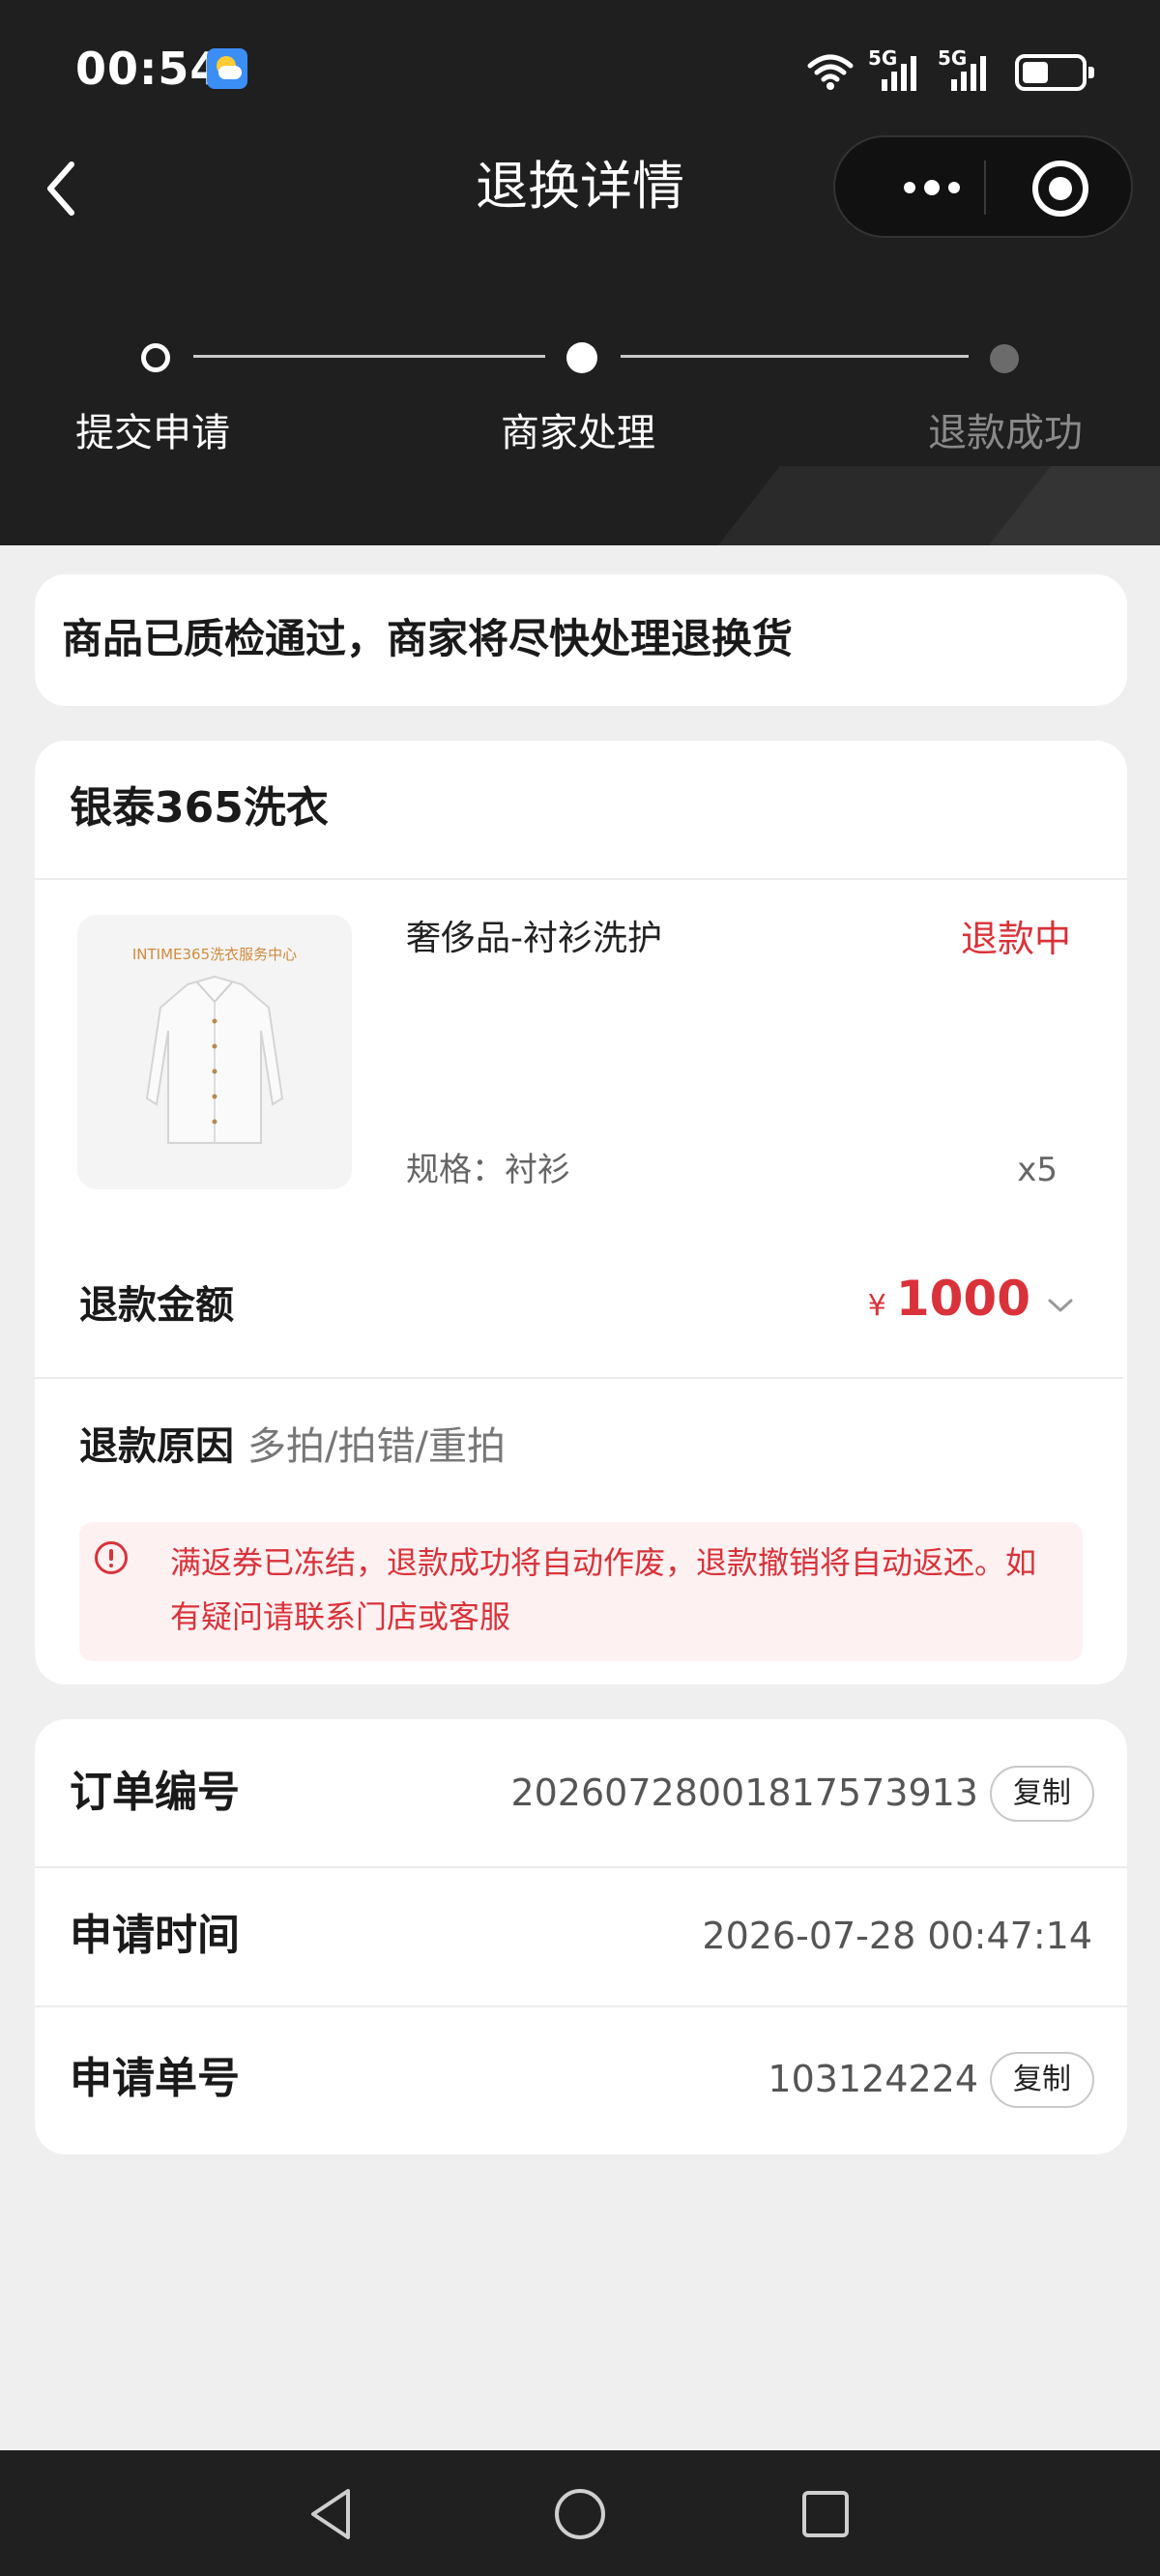 Image resolution: width=1160 pixels, height=2576 pixels. I want to click on apply-time-value: 2026-07-28 00:47:14, so click(897, 1936).